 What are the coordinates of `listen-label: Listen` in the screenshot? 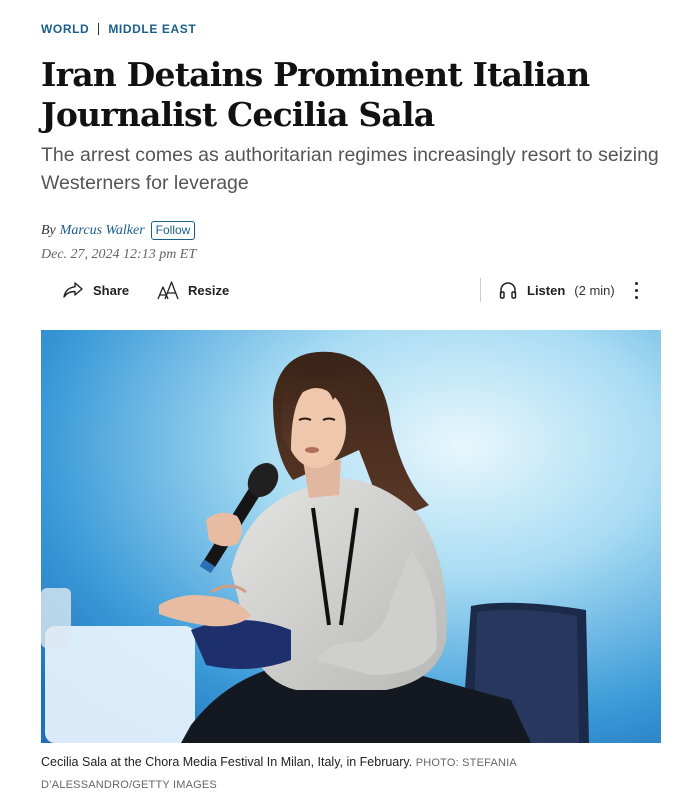 It's located at (546, 290).